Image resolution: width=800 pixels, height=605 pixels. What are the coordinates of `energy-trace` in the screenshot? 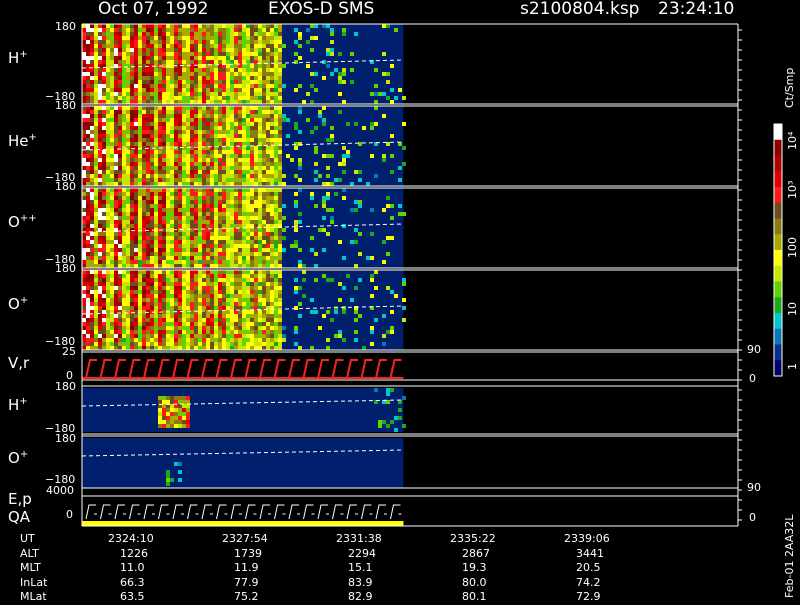 It's located at (337, 512).